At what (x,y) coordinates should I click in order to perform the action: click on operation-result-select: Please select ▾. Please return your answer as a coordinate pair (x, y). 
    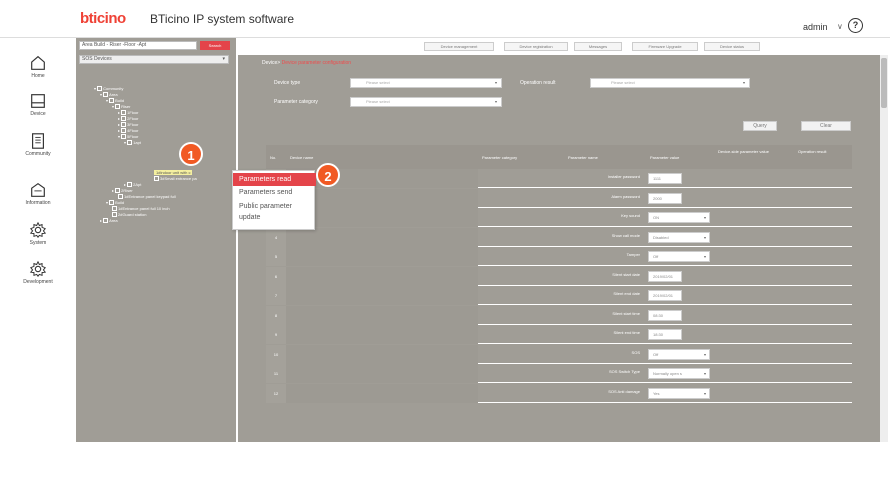
    Looking at the image, I should click on (670, 83).